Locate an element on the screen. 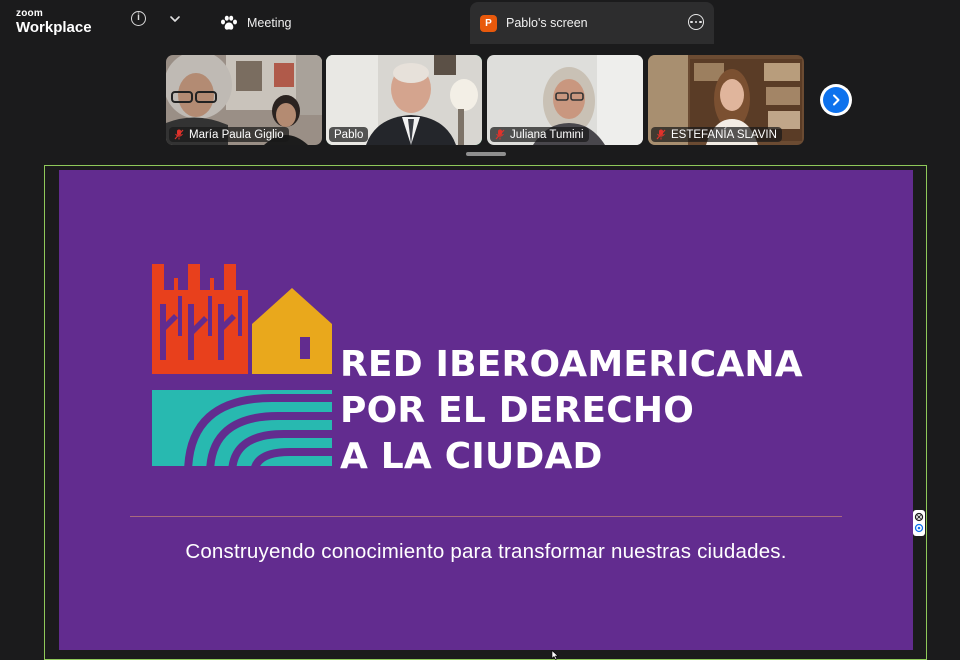  participant-name-tag: Juliana Tumini is located at coordinates (539, 134).